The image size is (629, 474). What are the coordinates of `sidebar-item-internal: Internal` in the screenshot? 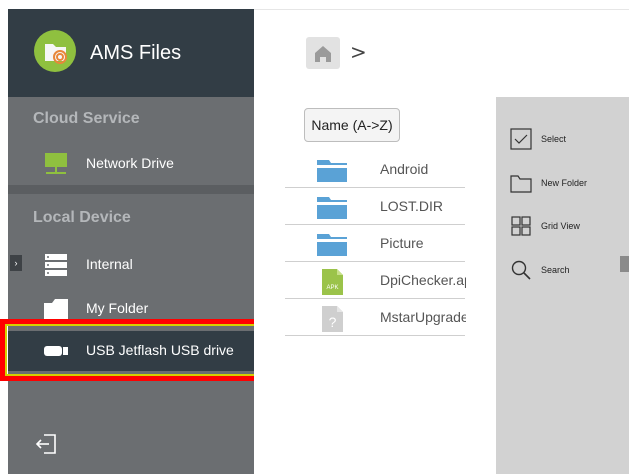 It's located at (131, 265).